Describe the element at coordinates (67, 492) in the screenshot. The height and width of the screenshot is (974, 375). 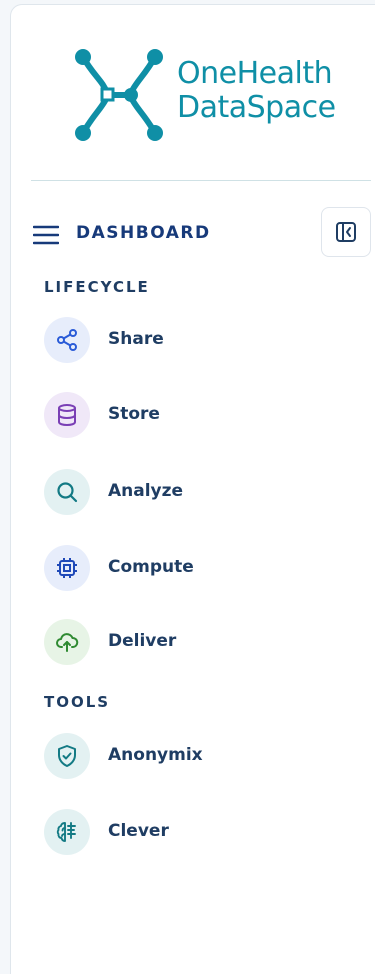
I see `search-icon` at that location.